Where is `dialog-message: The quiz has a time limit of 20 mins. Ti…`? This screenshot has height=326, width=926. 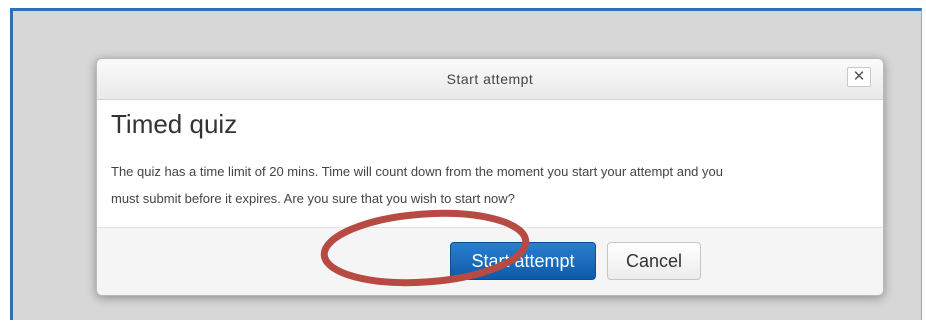
dialog-message: The quiz has a time limit of 20 mins. Ti… is located at coordinates (491, 185).